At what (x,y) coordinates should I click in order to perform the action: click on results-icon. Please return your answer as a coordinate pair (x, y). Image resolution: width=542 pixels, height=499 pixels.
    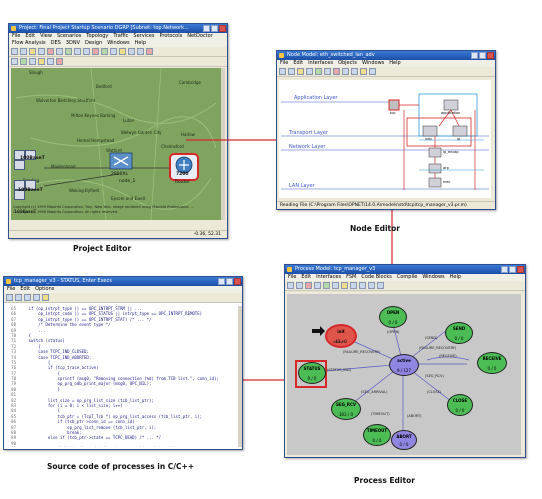
    Looking at the image, I should click on (50, 61).